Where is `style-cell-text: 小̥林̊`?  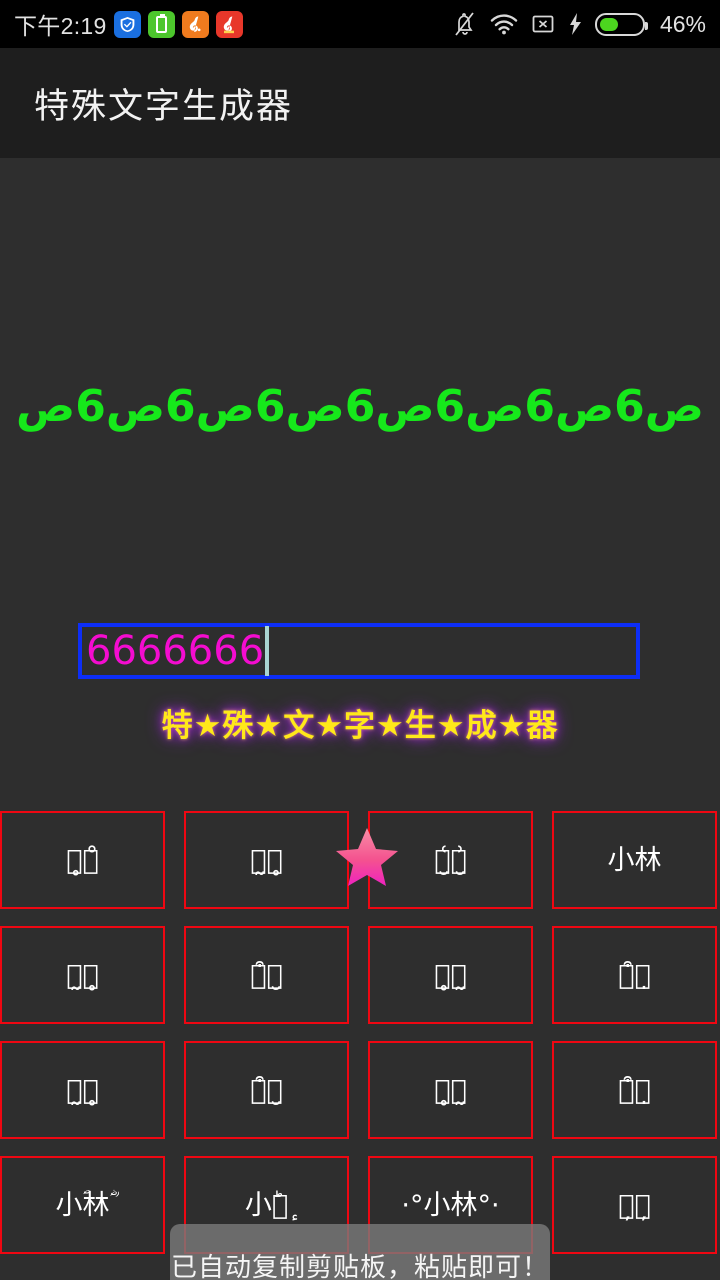 style-cell-text: 小̥林̊ is located at coordinates (82, 860).